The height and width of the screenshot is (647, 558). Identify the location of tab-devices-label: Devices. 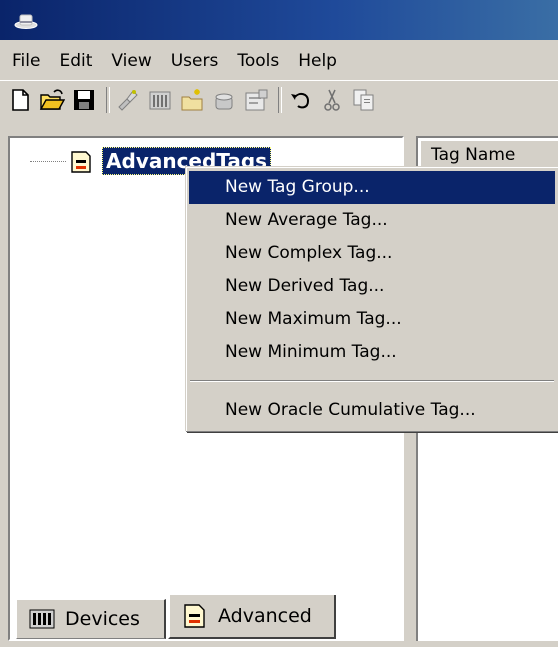
(102, 619).